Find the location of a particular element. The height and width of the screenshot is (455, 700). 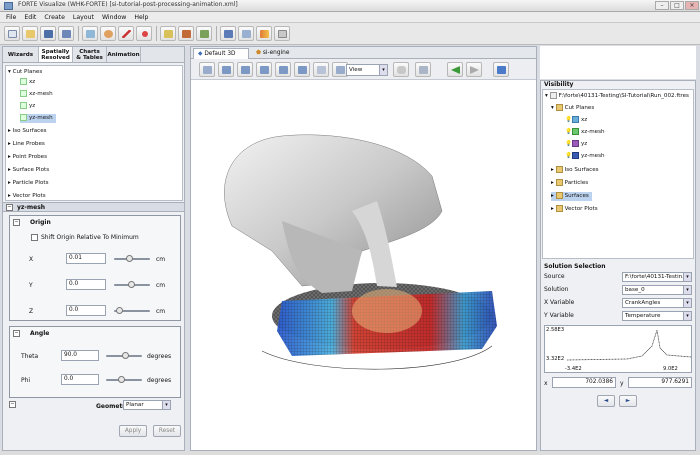

cursor-y-value: 977.6291 is located at coordinates (660, 382).